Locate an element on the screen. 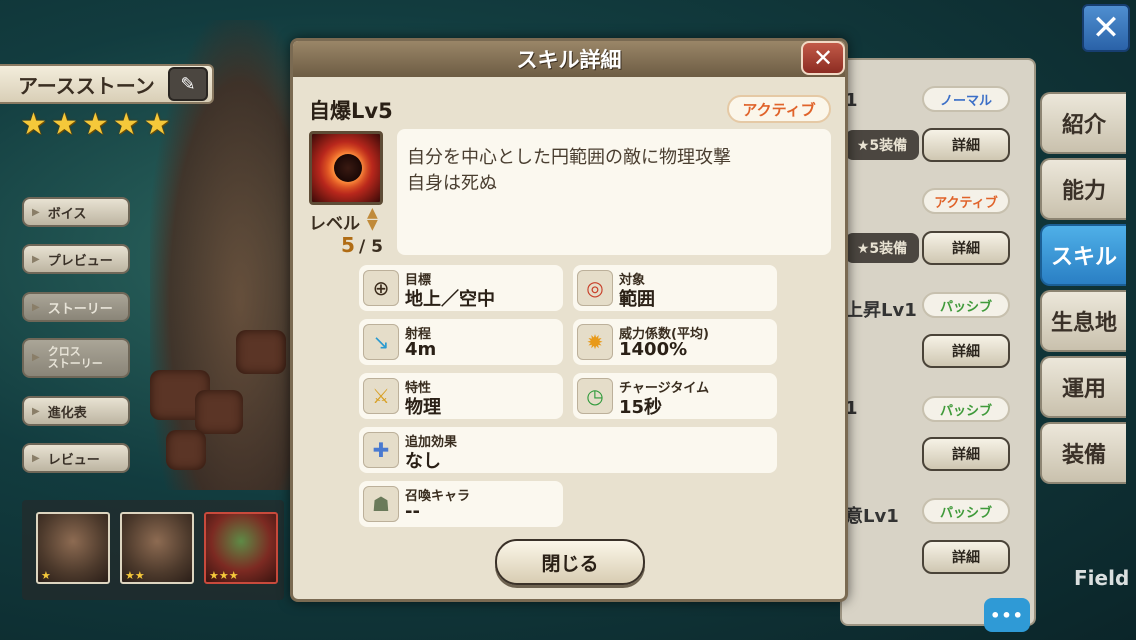 This screenshot has height=640, width=1136. review-button: ▶ レビュー is located at coordinates (76, 458).